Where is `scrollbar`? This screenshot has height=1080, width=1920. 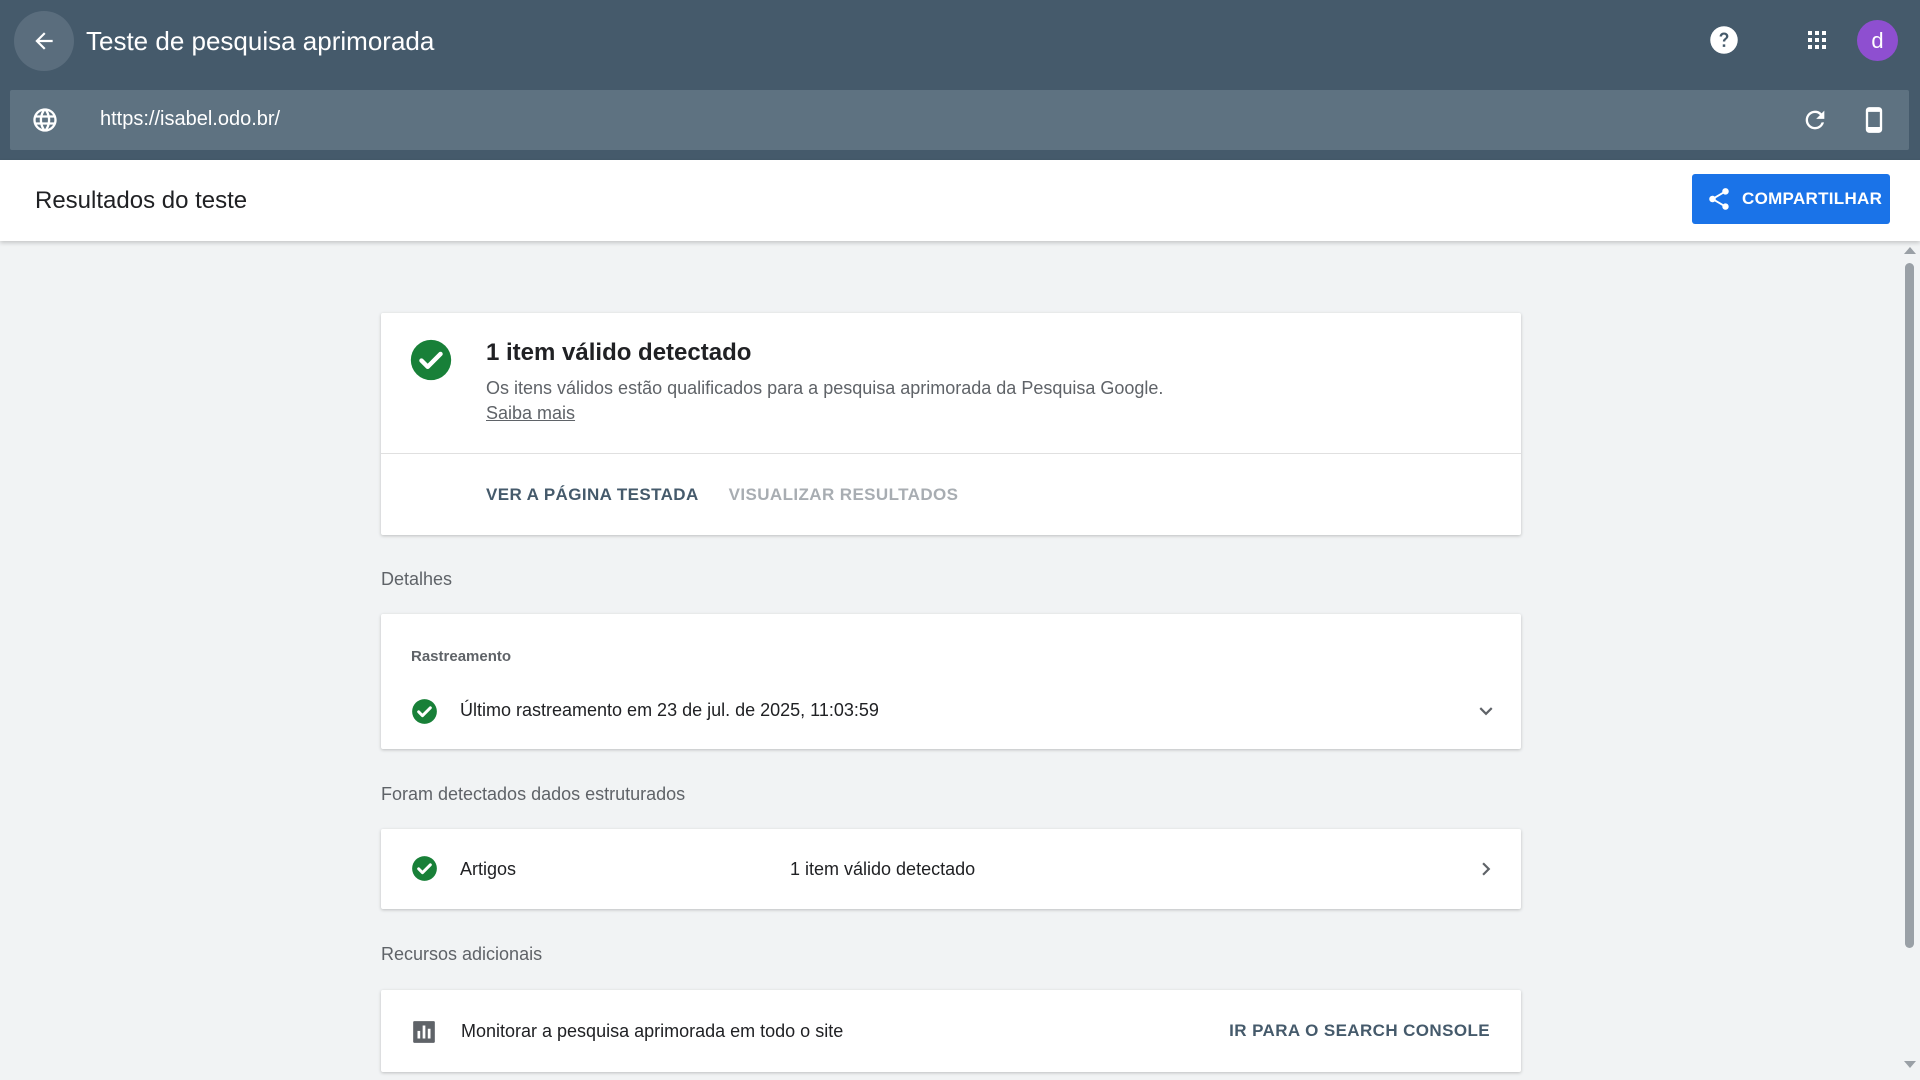 scrollbar is located at coordinates (1910, 661).